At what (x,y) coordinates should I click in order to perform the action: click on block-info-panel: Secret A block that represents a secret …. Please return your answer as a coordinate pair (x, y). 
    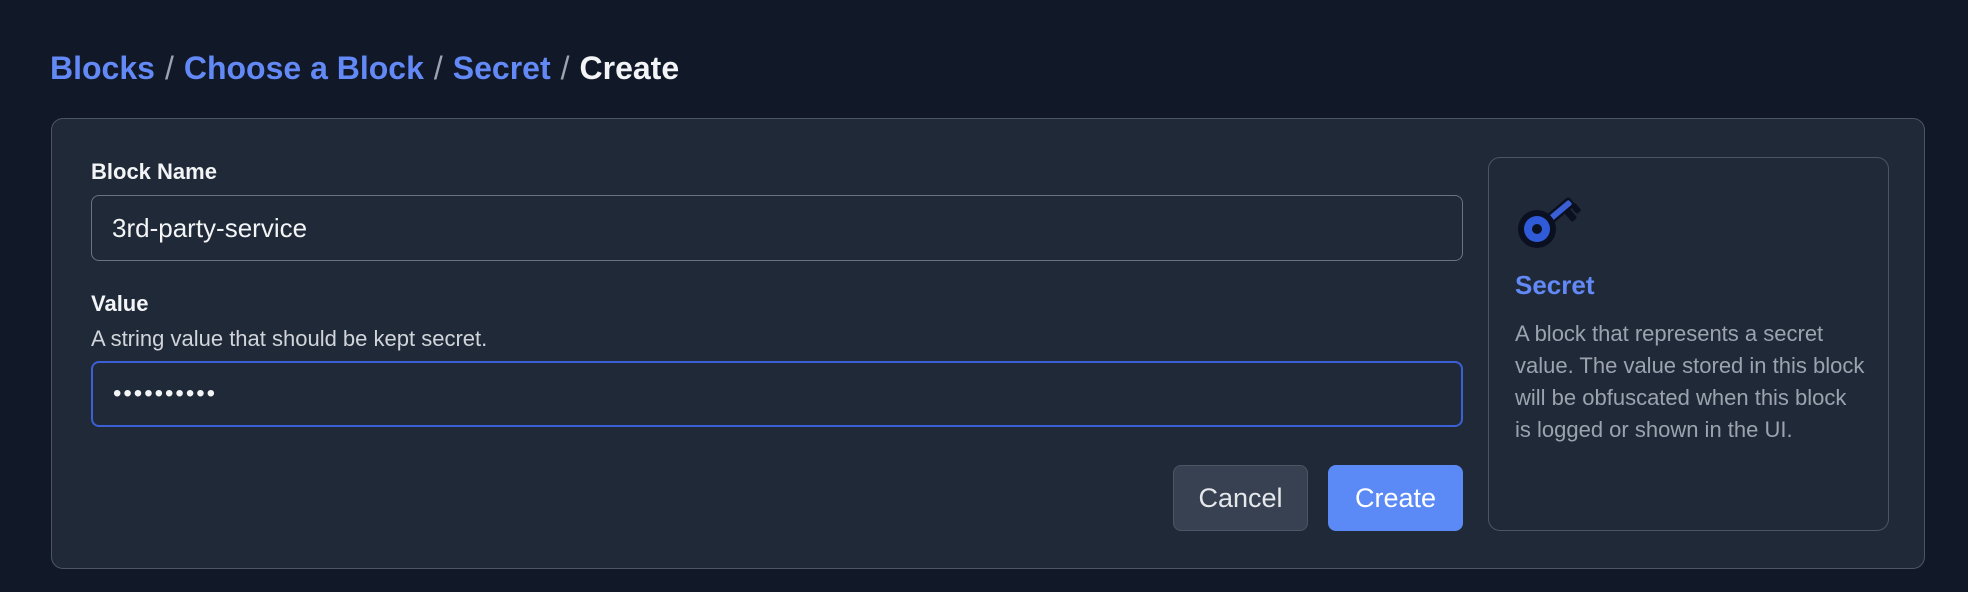
    Looking at the image, I should click on (1688, 344).